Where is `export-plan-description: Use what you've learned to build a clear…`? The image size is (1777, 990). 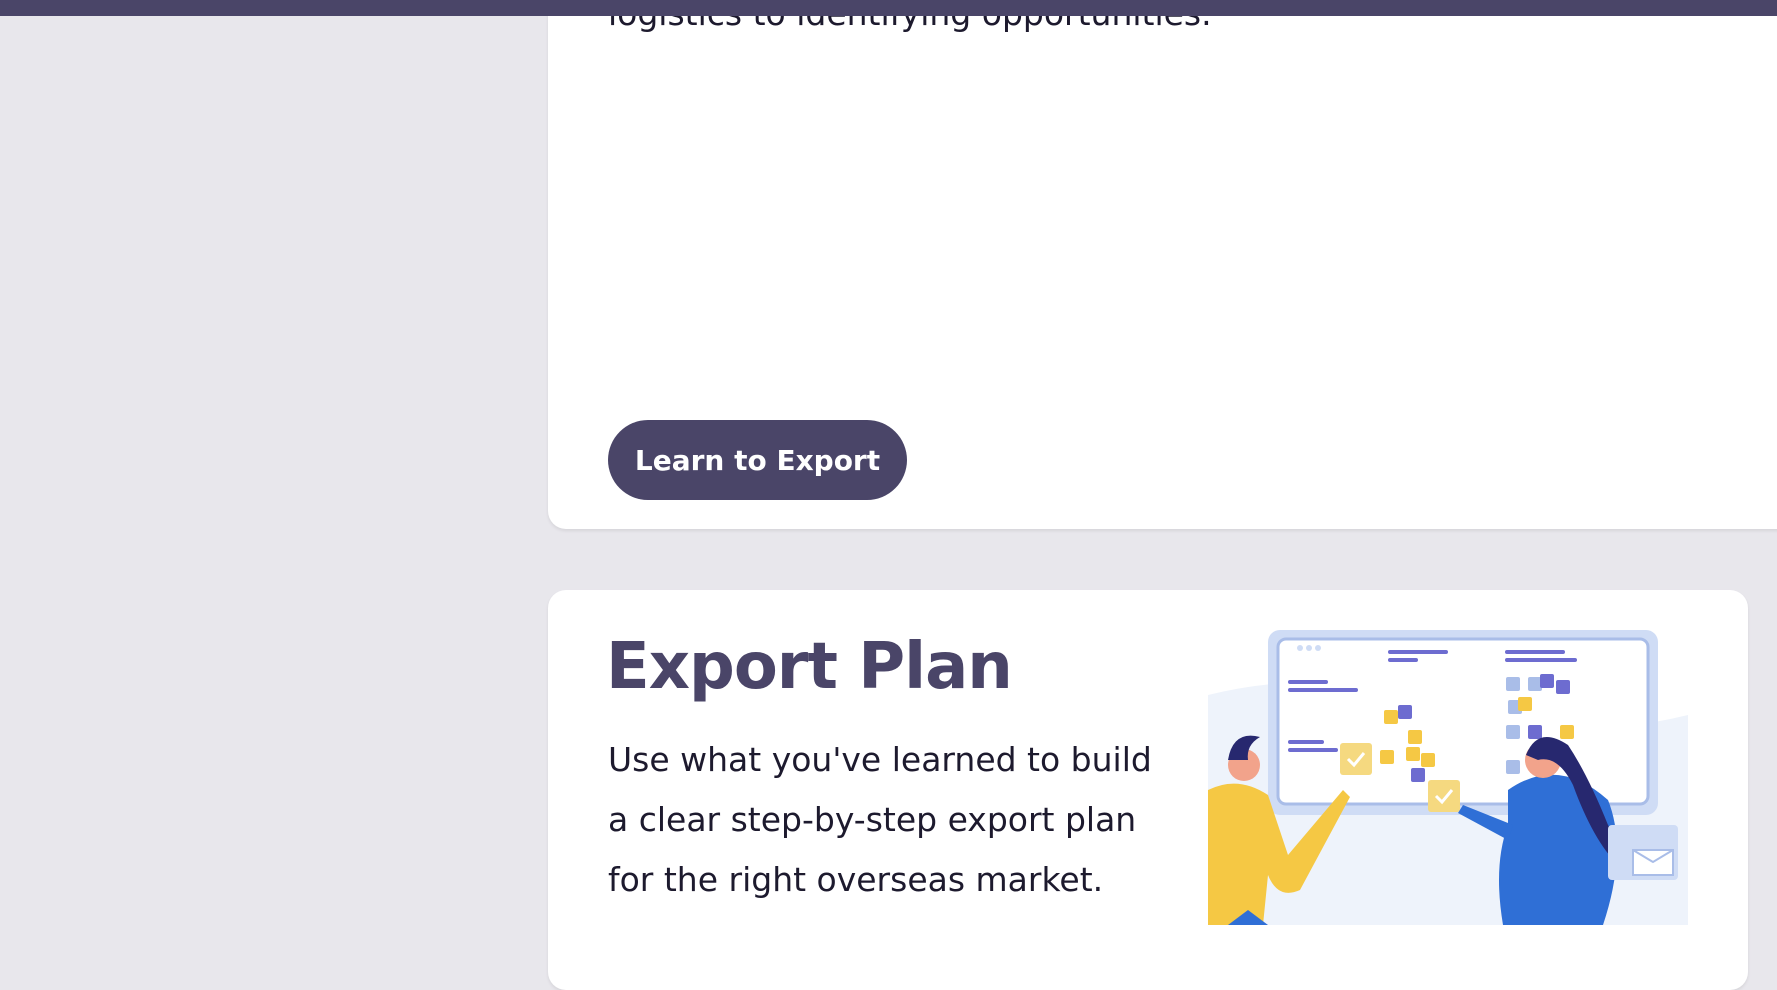
export-plan-description: Use what you've learned to build a clear… is located at coordinates (888, 820).